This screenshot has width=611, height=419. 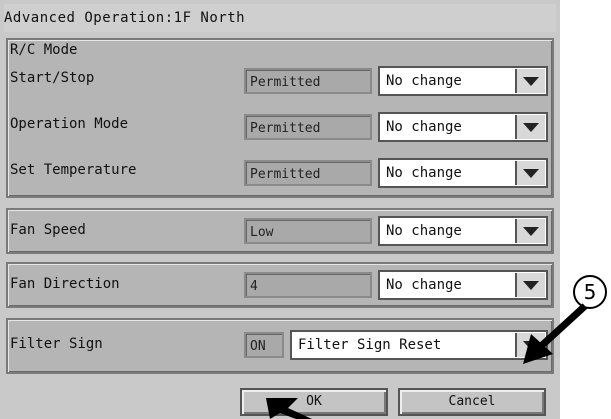 I want to click on start-stop-status: Permitted, so click(x=308, y=81).